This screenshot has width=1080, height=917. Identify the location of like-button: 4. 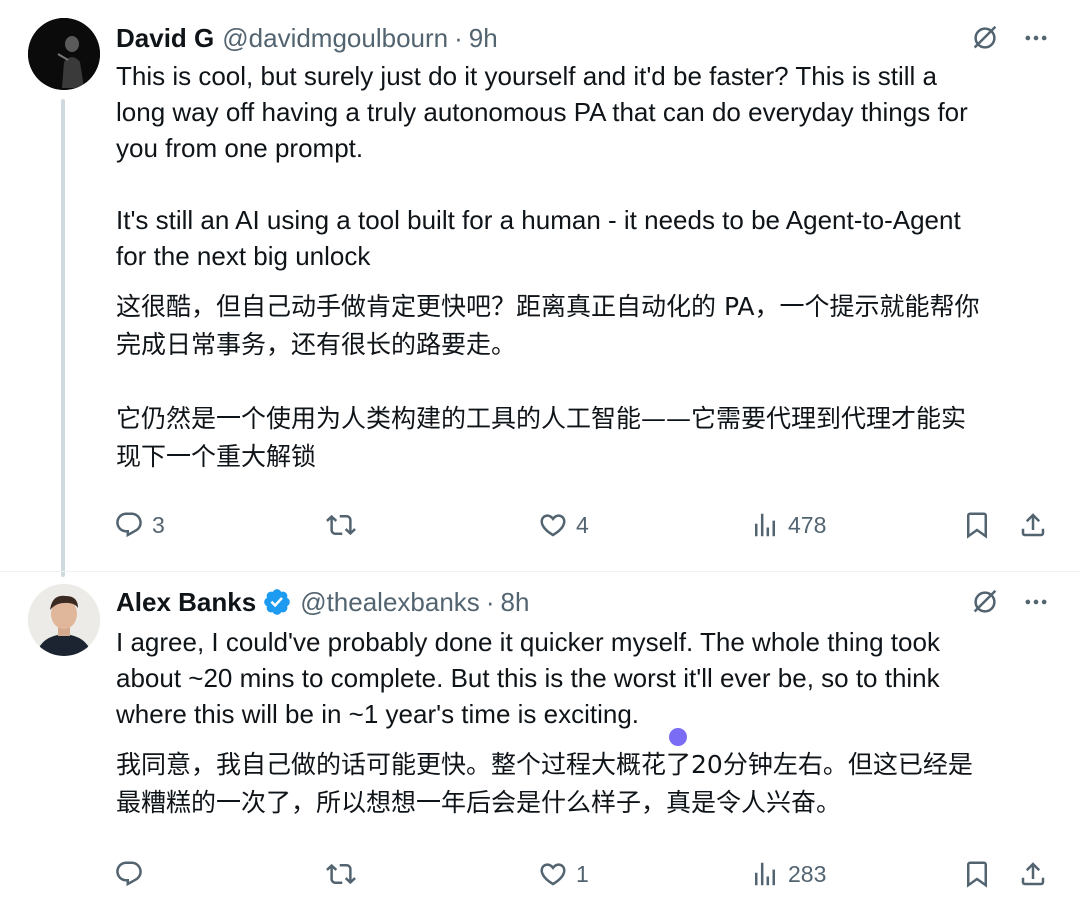
(563, 525).